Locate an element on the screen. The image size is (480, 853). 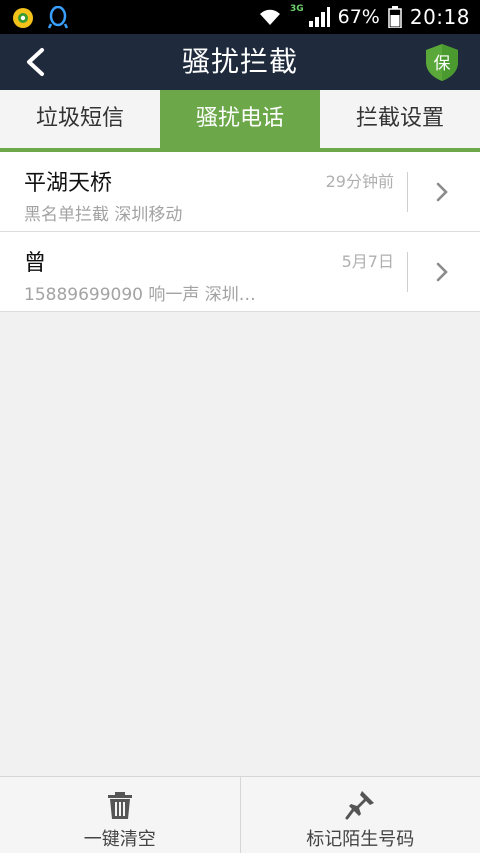
clear-all-label: 一键清空 is located at coordinates (119, 839).